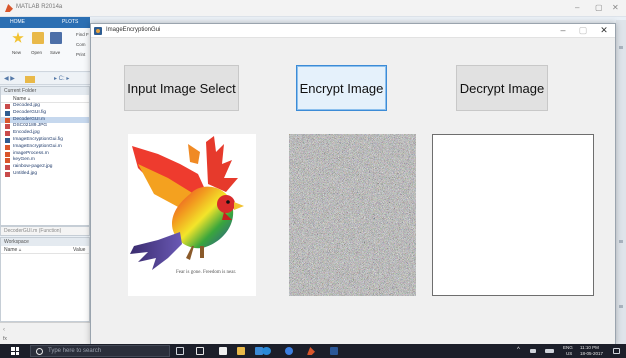  Describe the element at coordinates (45, 174) in the screenshot. I see `file-list-item: Untitled.jpg` at that location.